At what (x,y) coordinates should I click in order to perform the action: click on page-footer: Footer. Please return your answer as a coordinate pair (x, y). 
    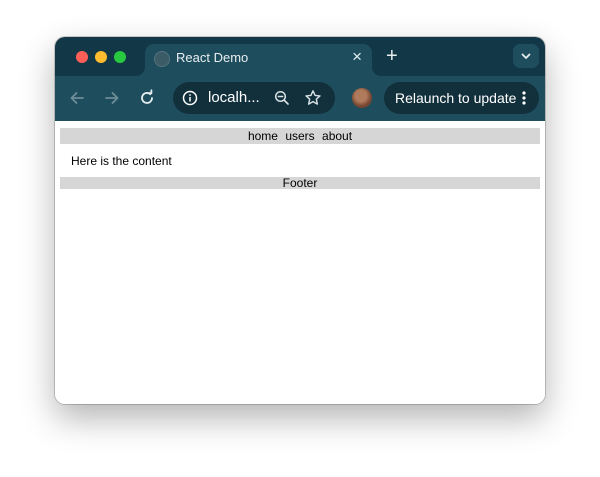
    Looking at the image, I should click on (300, 183).